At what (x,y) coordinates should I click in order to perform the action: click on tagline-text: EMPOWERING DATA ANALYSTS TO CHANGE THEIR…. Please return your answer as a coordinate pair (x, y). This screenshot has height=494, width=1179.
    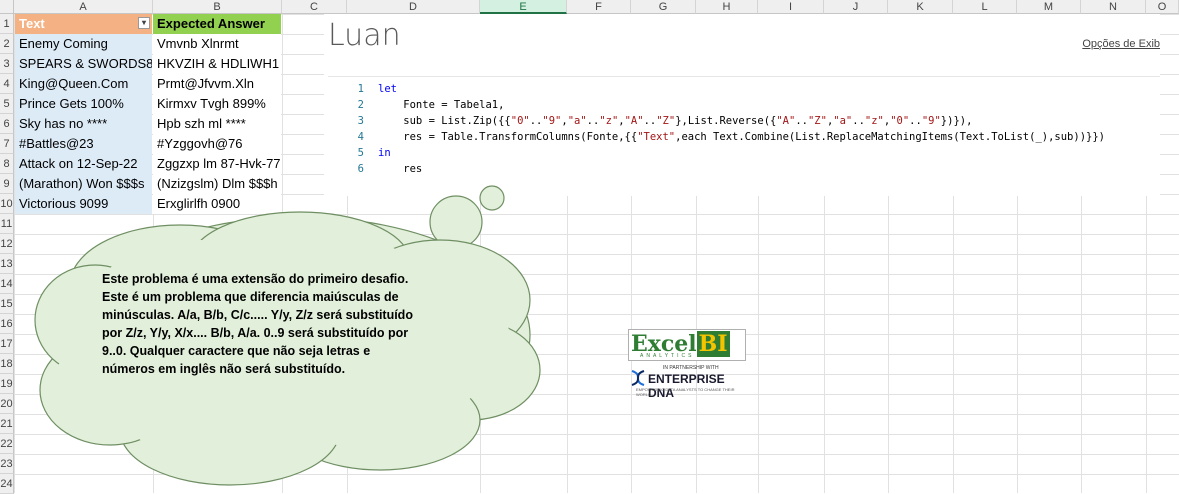
    Looking at the image, I should click on (685, 392).